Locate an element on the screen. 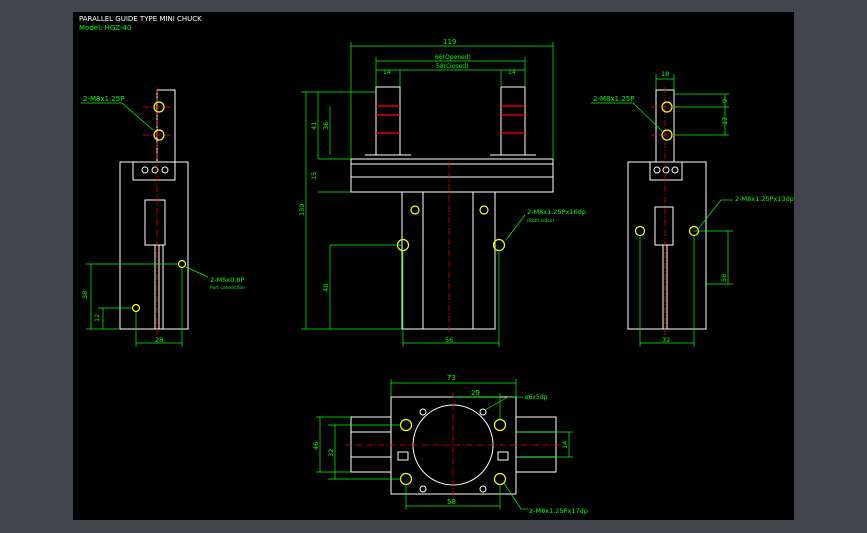 The width and height of the screenshot is (867, 533). bottom-right-jaw is located at coordinates (536, 444).